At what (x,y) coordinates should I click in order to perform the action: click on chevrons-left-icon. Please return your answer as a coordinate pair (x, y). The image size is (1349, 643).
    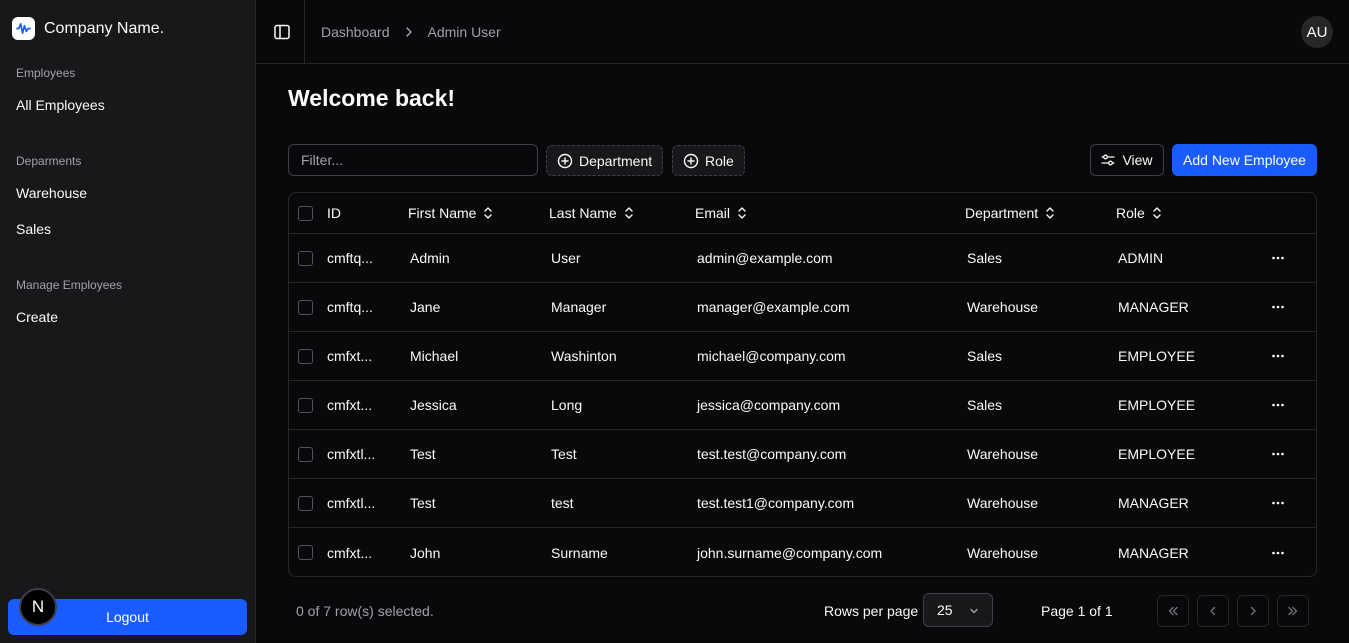
    Looking at the image, I should click on (1173, 611).